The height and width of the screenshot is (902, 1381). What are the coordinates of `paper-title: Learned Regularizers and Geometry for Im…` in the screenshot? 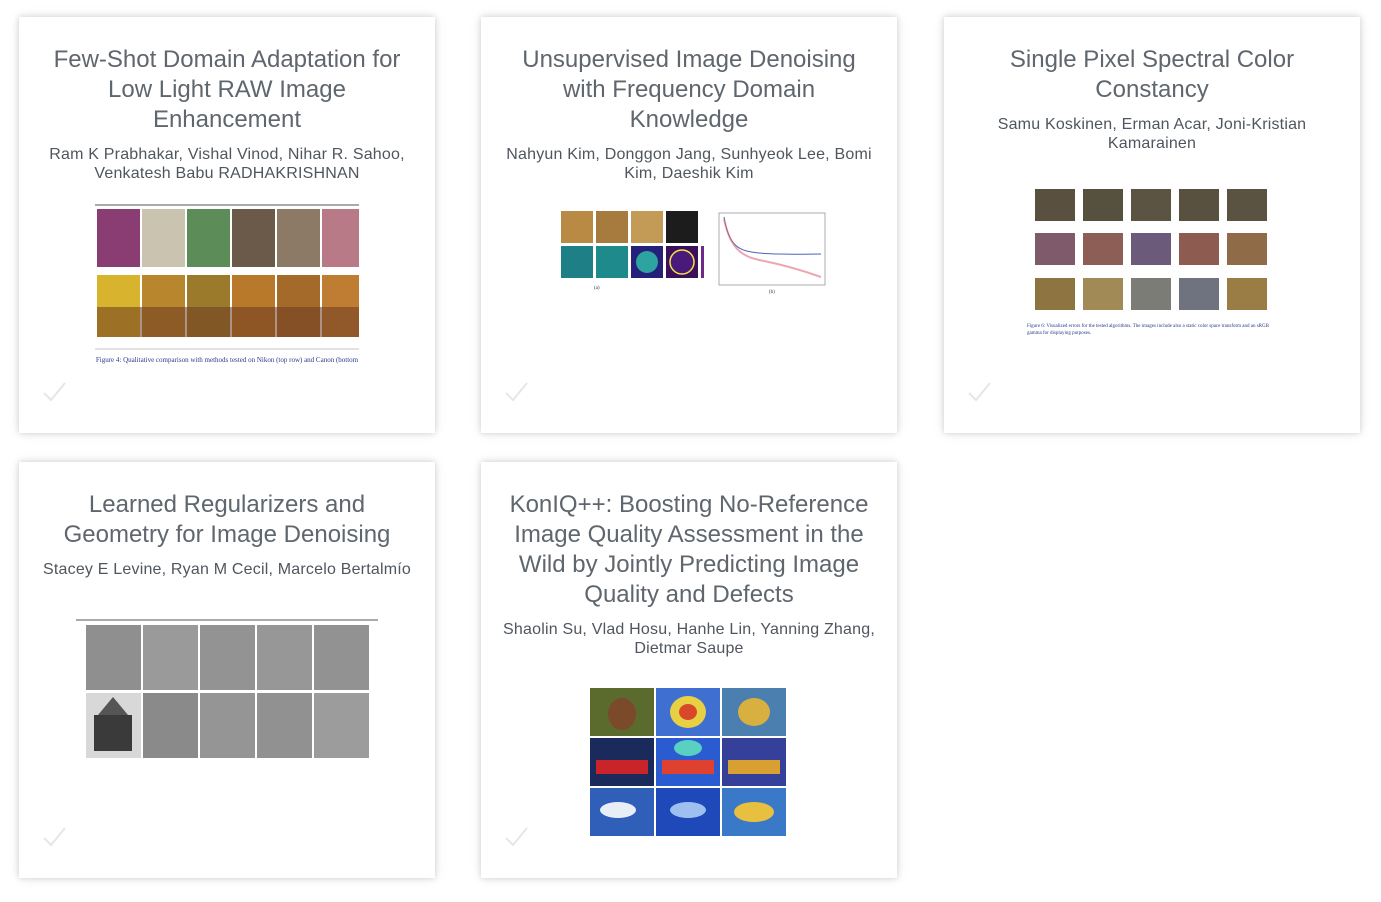 It's located at (227, 520).